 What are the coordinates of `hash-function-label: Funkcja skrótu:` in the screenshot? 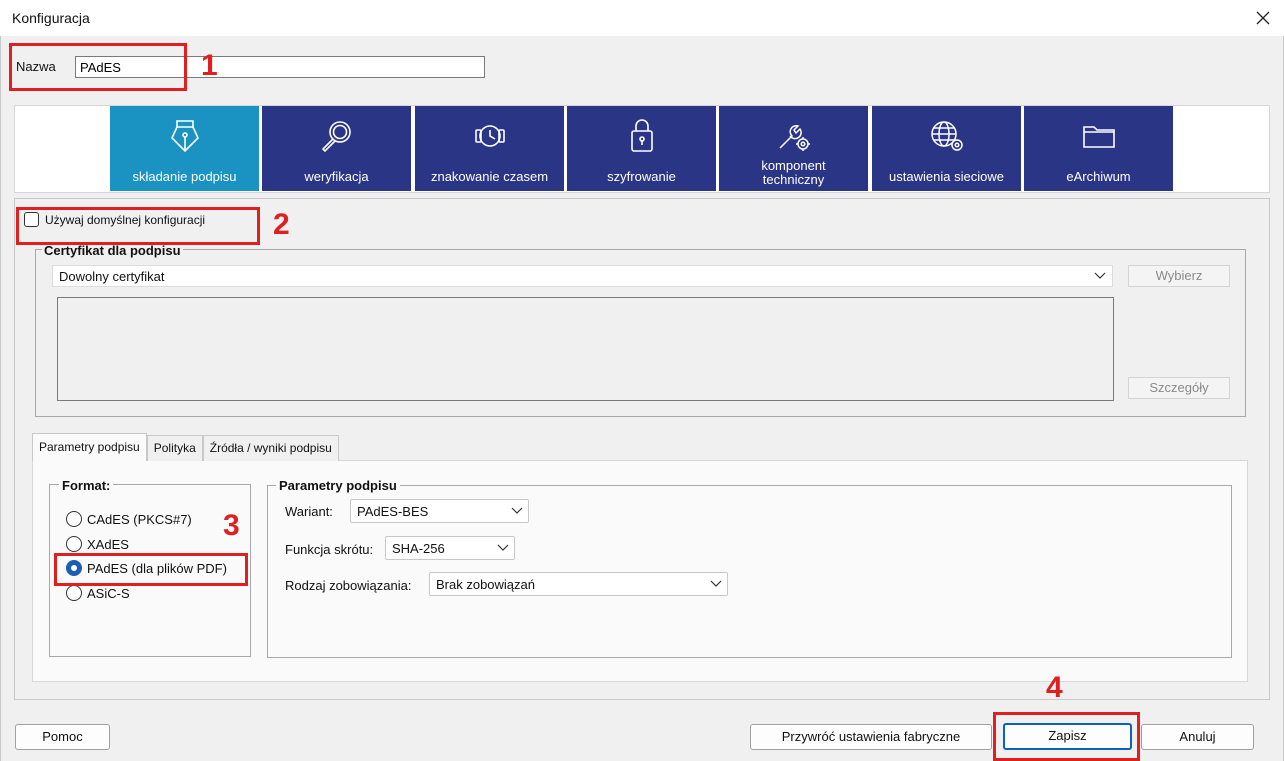 It's located at (329, 549).